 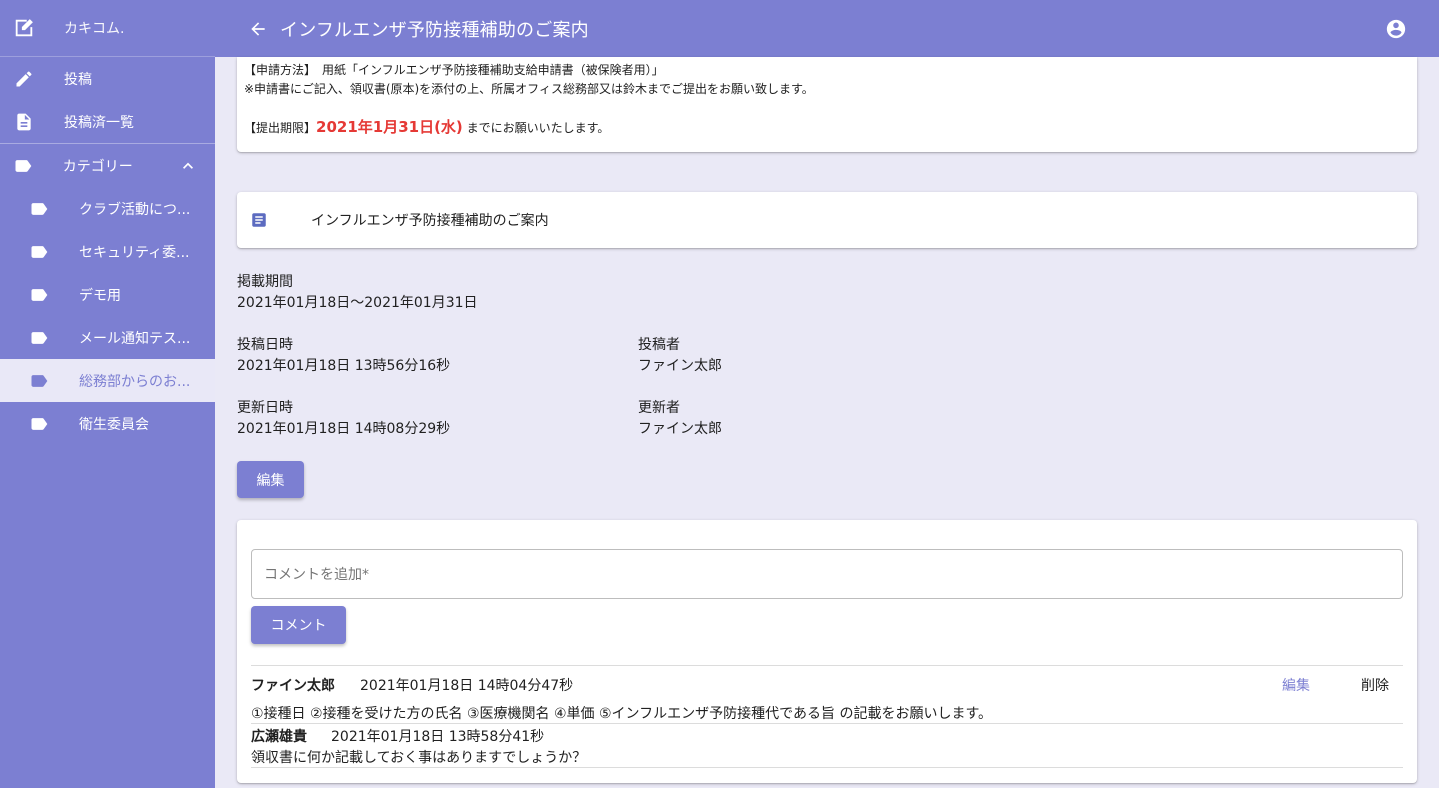 I want to click on edit-comment-button: 編集, so click(x=1296, y=685).